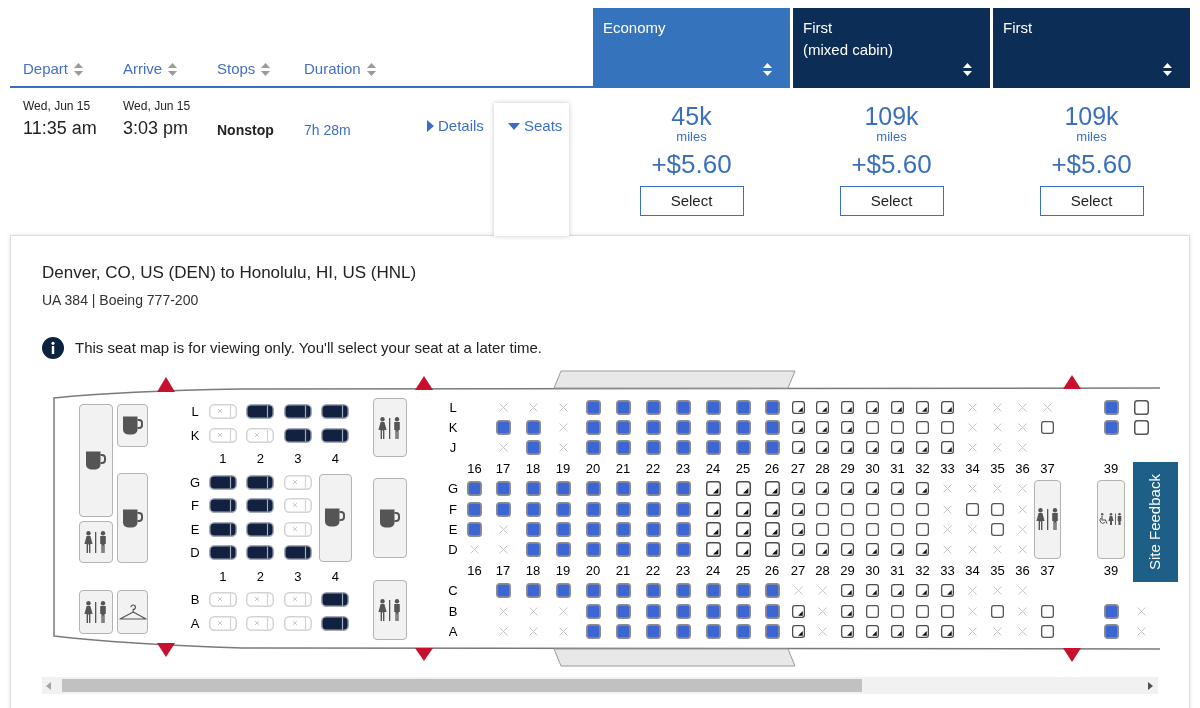  Describe the element at coordinates (430, 126) in the screenshot. I see `caret-right-icon` at that location.